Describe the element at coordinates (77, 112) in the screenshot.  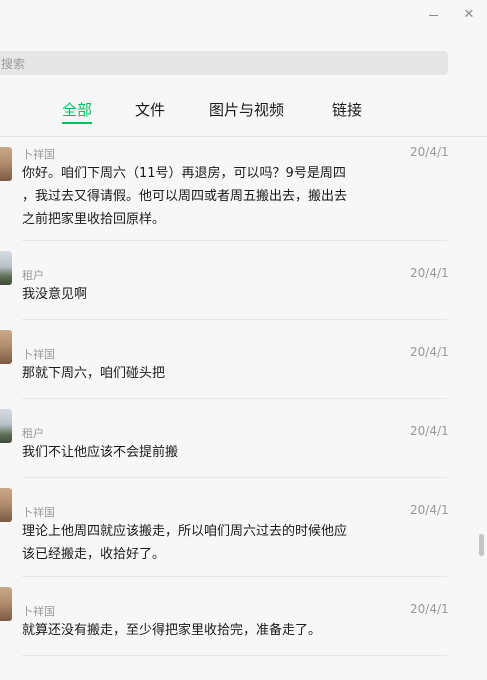
I see `tab-all: 全部` at that location.